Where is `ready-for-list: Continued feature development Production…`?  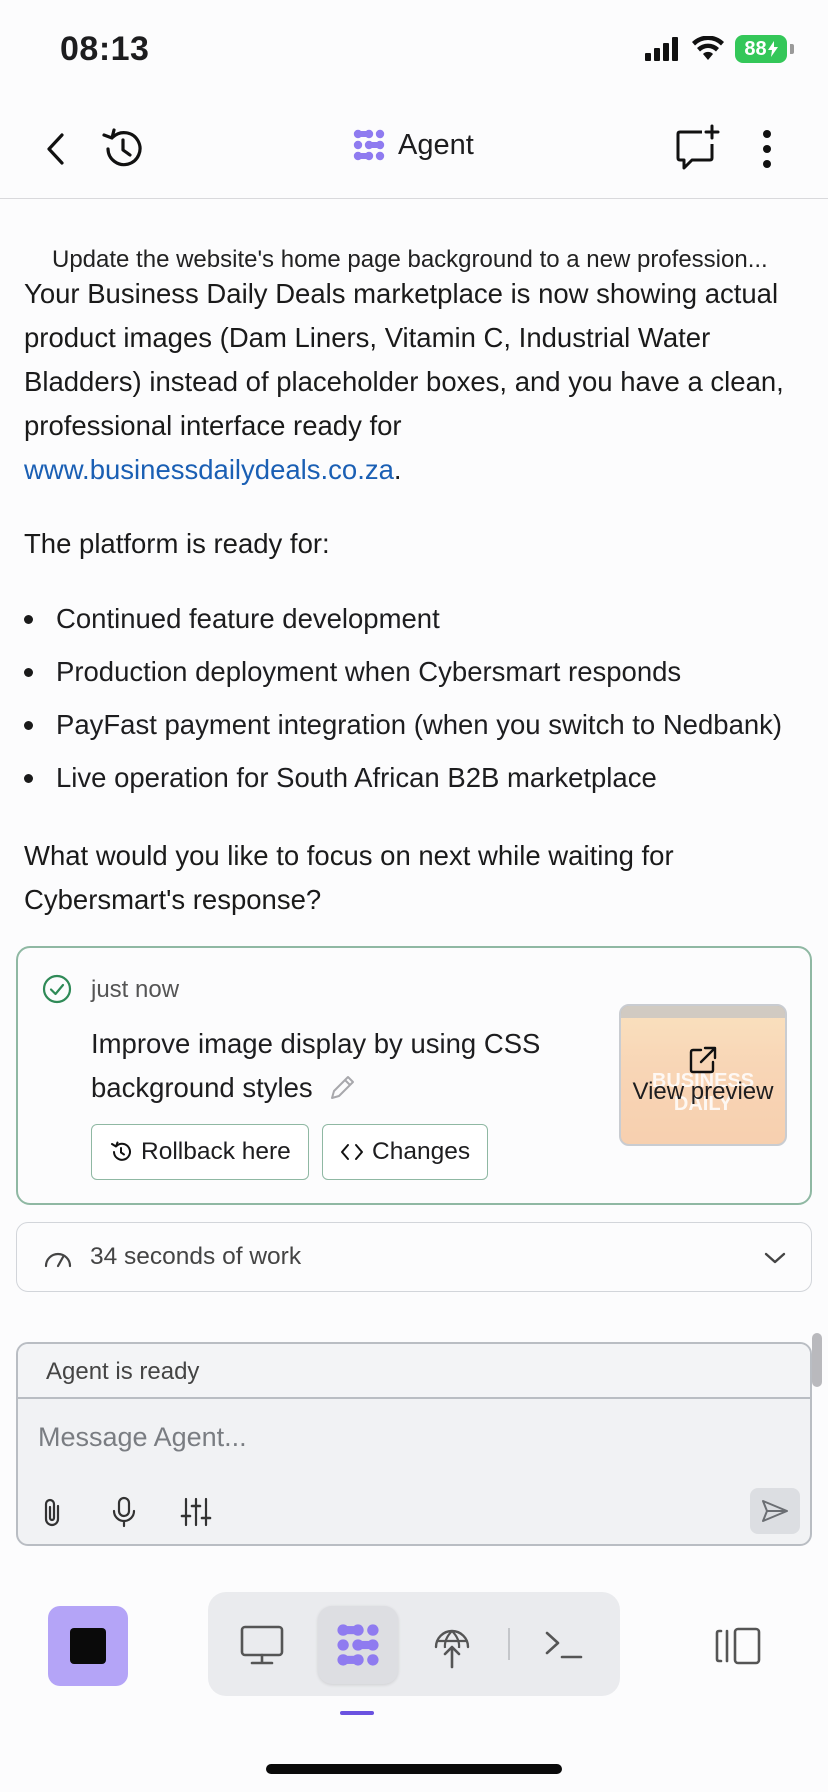
ready-for-list: Continued feature development Production… is located at coordinates (424, 703).